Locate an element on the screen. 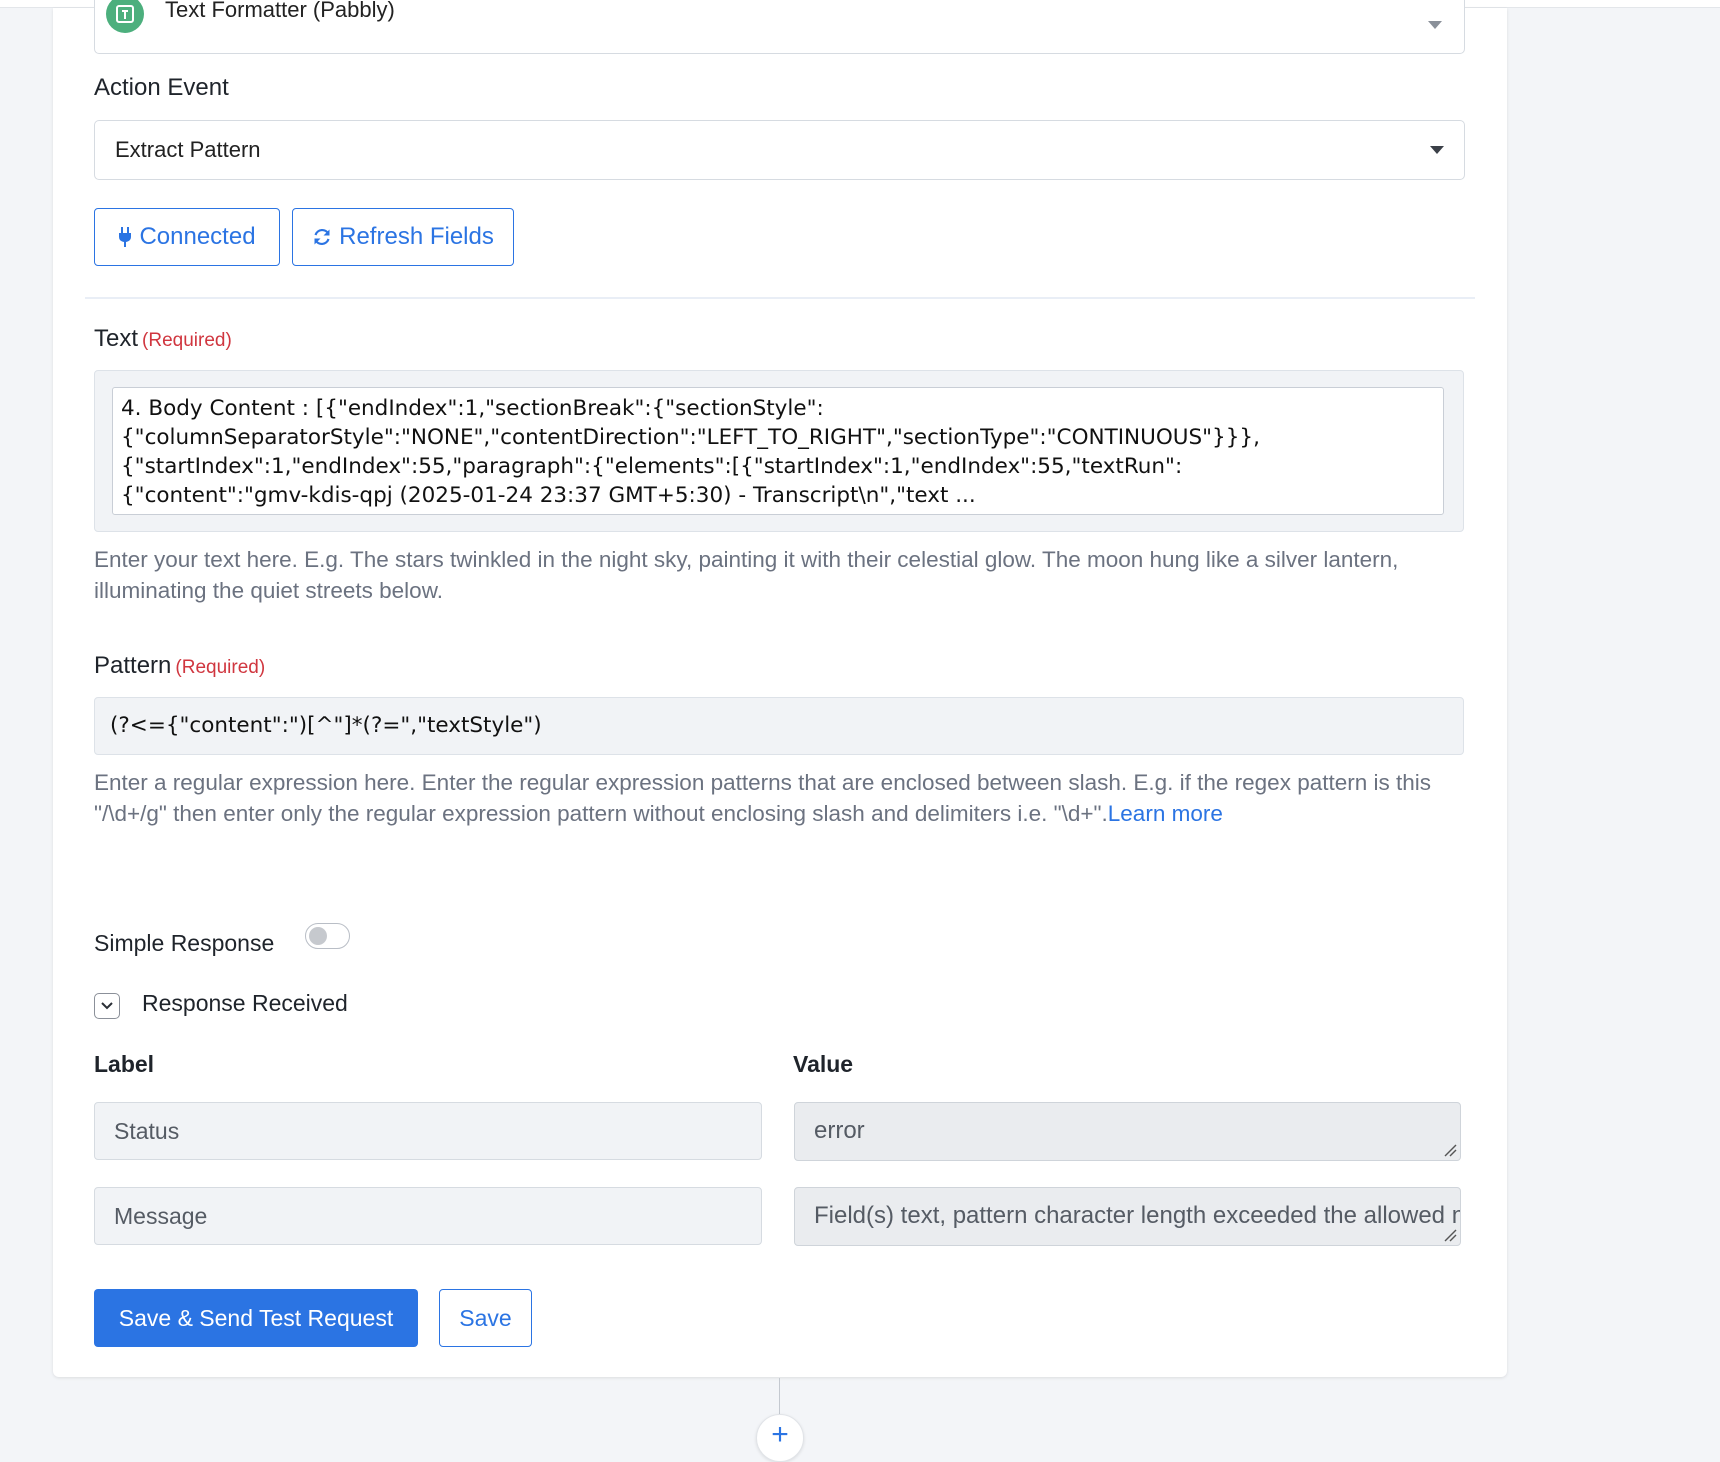 The height and width of the screenshot is (1462, 1720). response-received-label: Response Received is located at coordinates (245, 1003).